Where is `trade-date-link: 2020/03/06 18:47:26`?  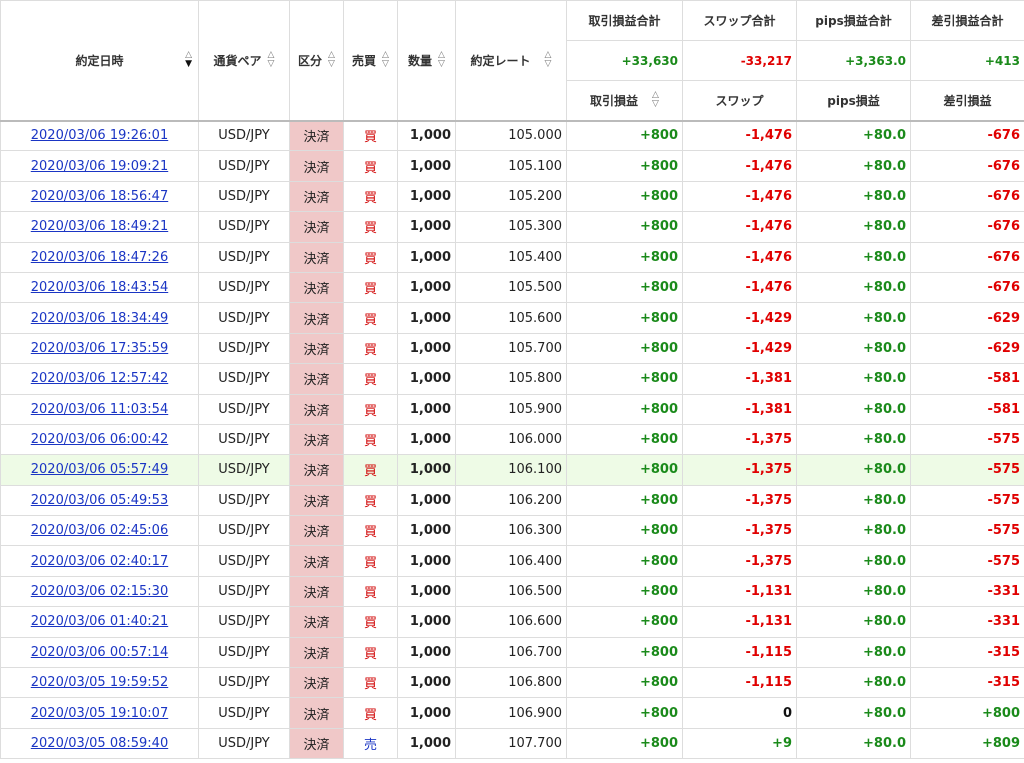 trade-date-link: 2020/03/06 18:47:26 is located at coordinates (99, 257).